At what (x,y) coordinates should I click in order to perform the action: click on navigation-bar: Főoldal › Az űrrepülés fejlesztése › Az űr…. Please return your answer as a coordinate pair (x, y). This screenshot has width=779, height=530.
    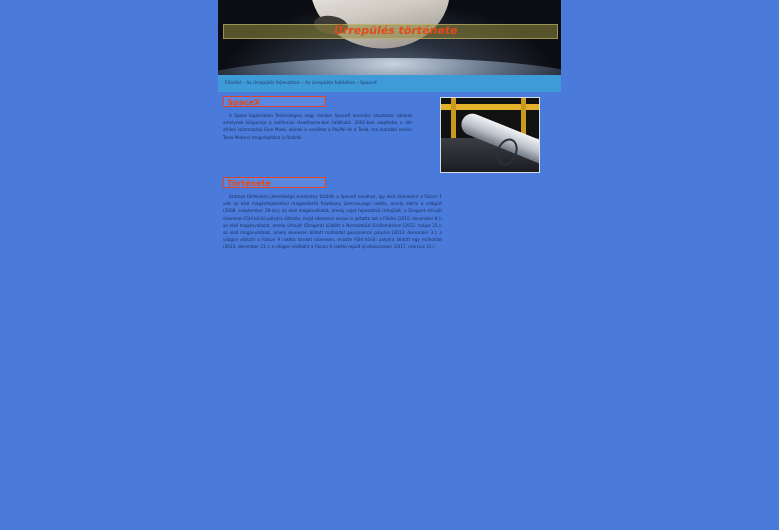
    Looking at the image, I should click on (389, 83).